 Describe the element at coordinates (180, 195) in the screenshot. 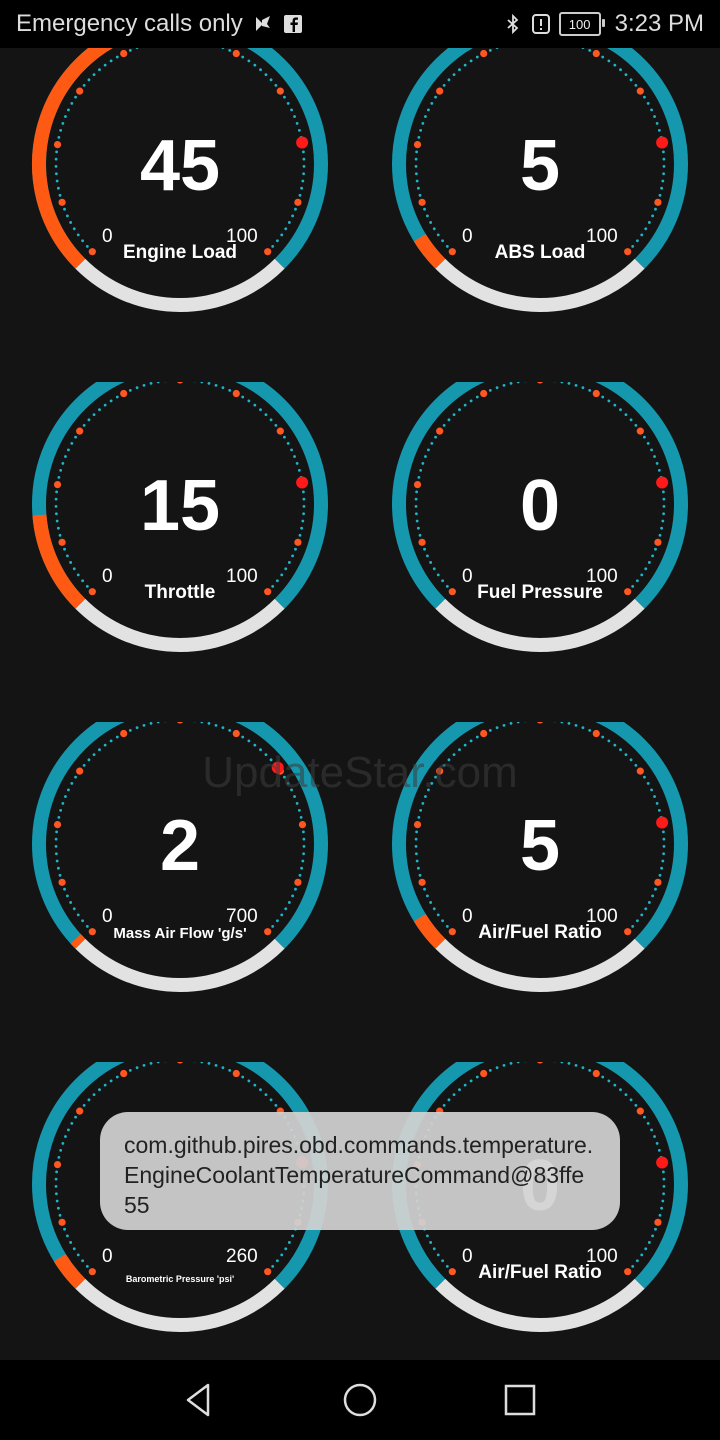

I see `gauge-1: 45 0 100 Engine Load` at that location.